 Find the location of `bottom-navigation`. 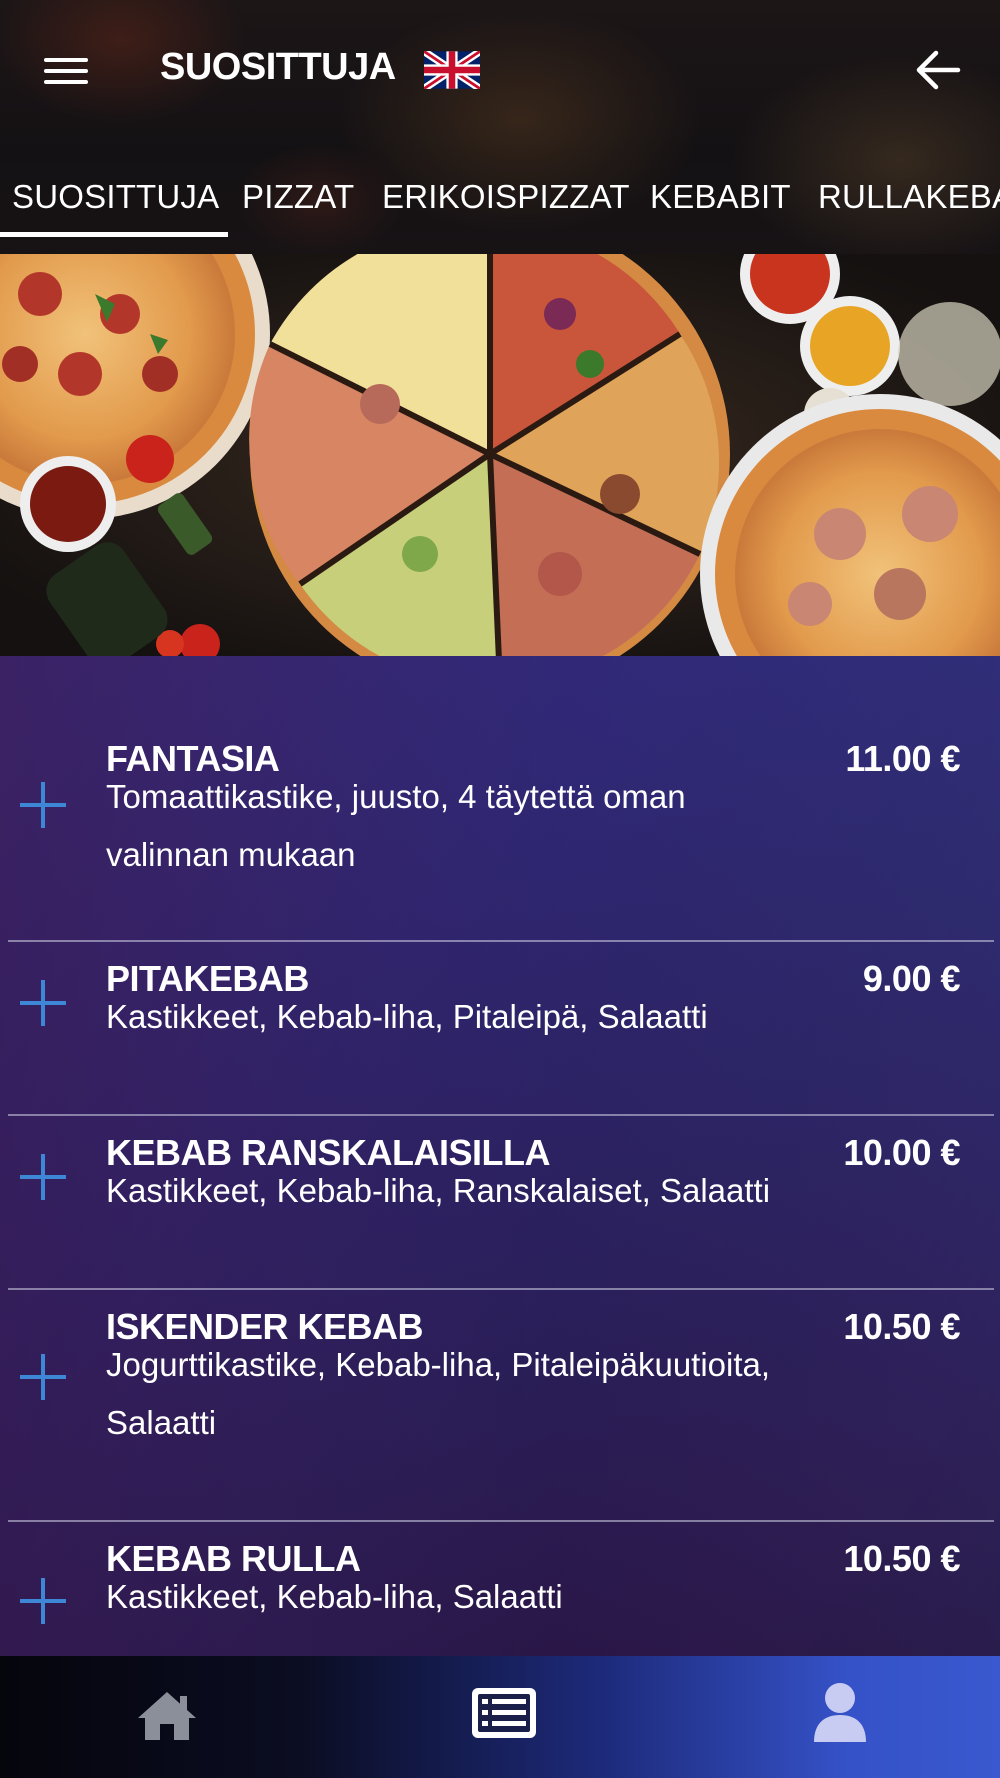

bottom-navigation is located at coordinates (500, 1717).